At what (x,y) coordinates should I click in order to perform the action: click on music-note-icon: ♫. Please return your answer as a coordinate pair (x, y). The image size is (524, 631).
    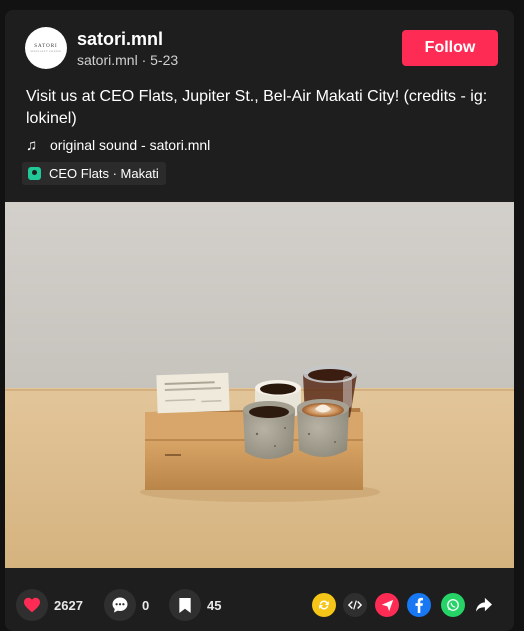
    Looking at the image, I should click on (32, 145).